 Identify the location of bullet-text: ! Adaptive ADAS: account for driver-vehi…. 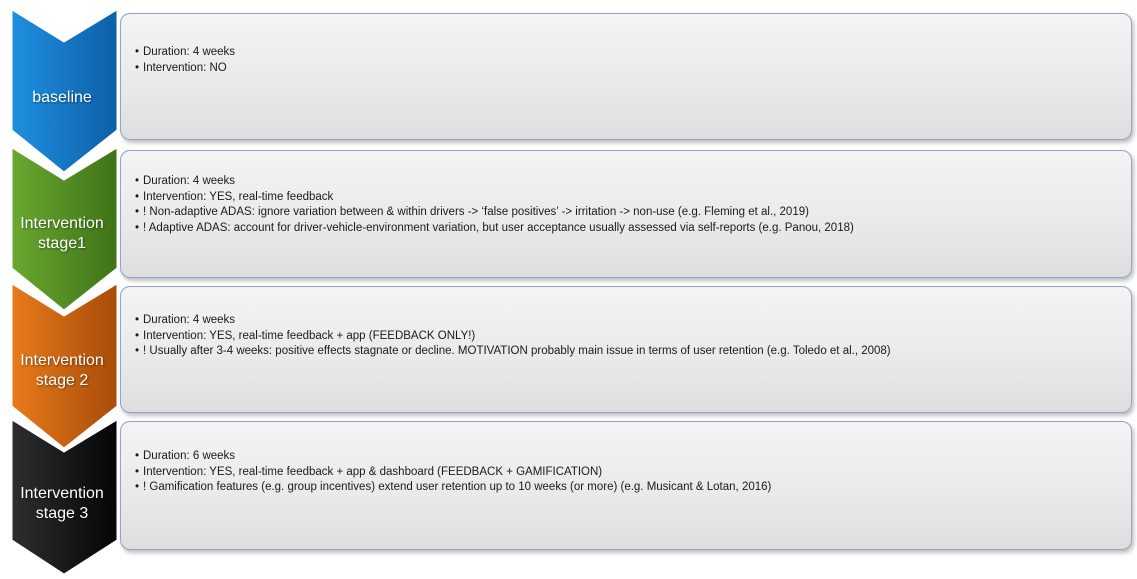
(498, 227).